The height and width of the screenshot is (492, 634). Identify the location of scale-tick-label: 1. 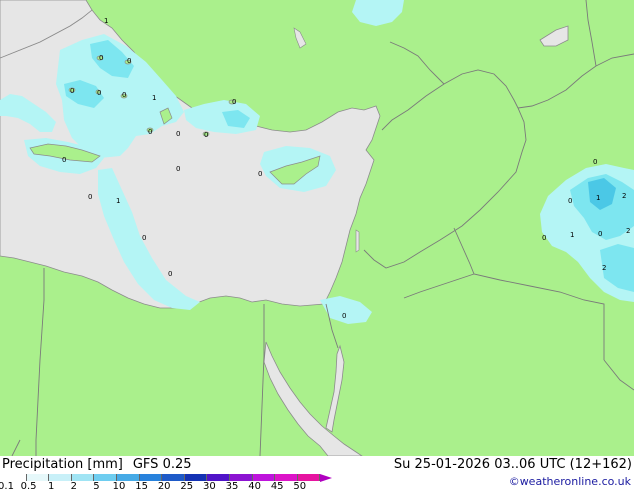
(51, 486).